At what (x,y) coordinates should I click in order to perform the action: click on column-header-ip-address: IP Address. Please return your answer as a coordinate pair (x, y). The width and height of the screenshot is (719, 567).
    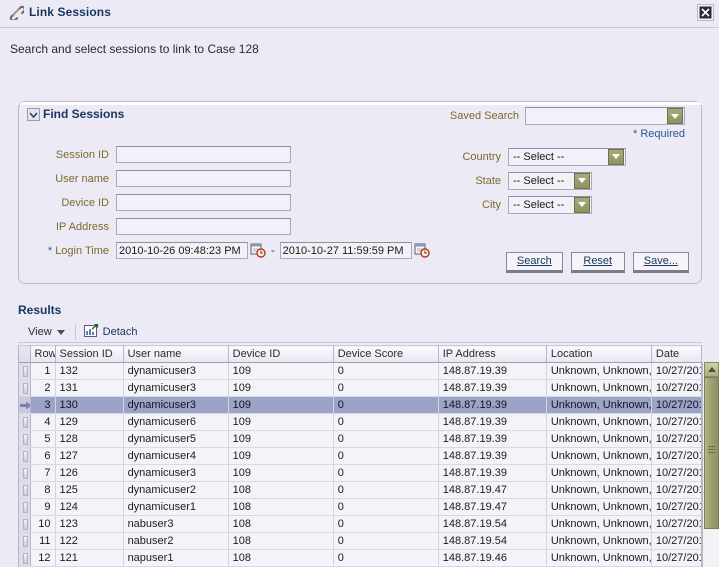
    Looking at the image, I should click on (492, 354).